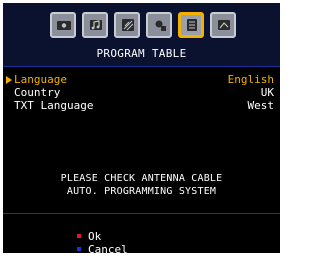 The width and height of the screenshot is (320, 256). I want to click on tab-program-table, so click(191, 25).